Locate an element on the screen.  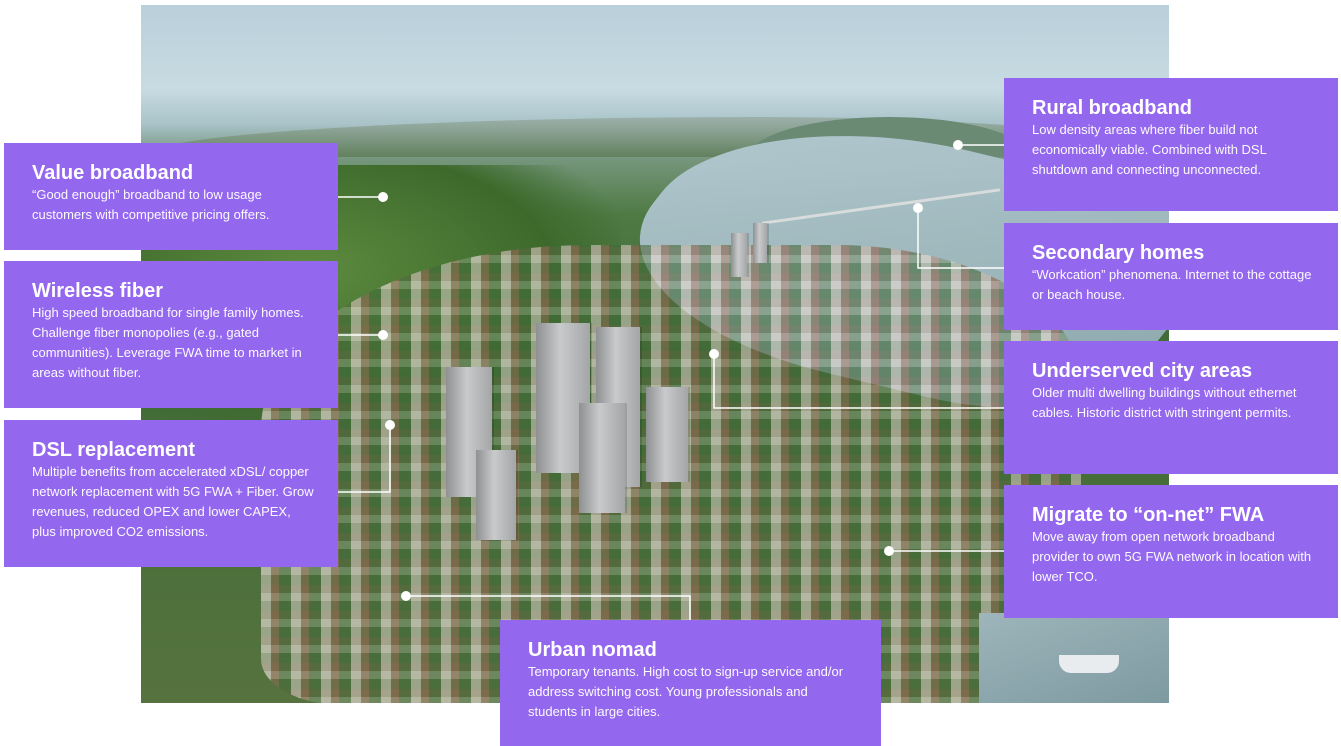
segment-title: Wireless fiber is located at coordinates (97, 291).